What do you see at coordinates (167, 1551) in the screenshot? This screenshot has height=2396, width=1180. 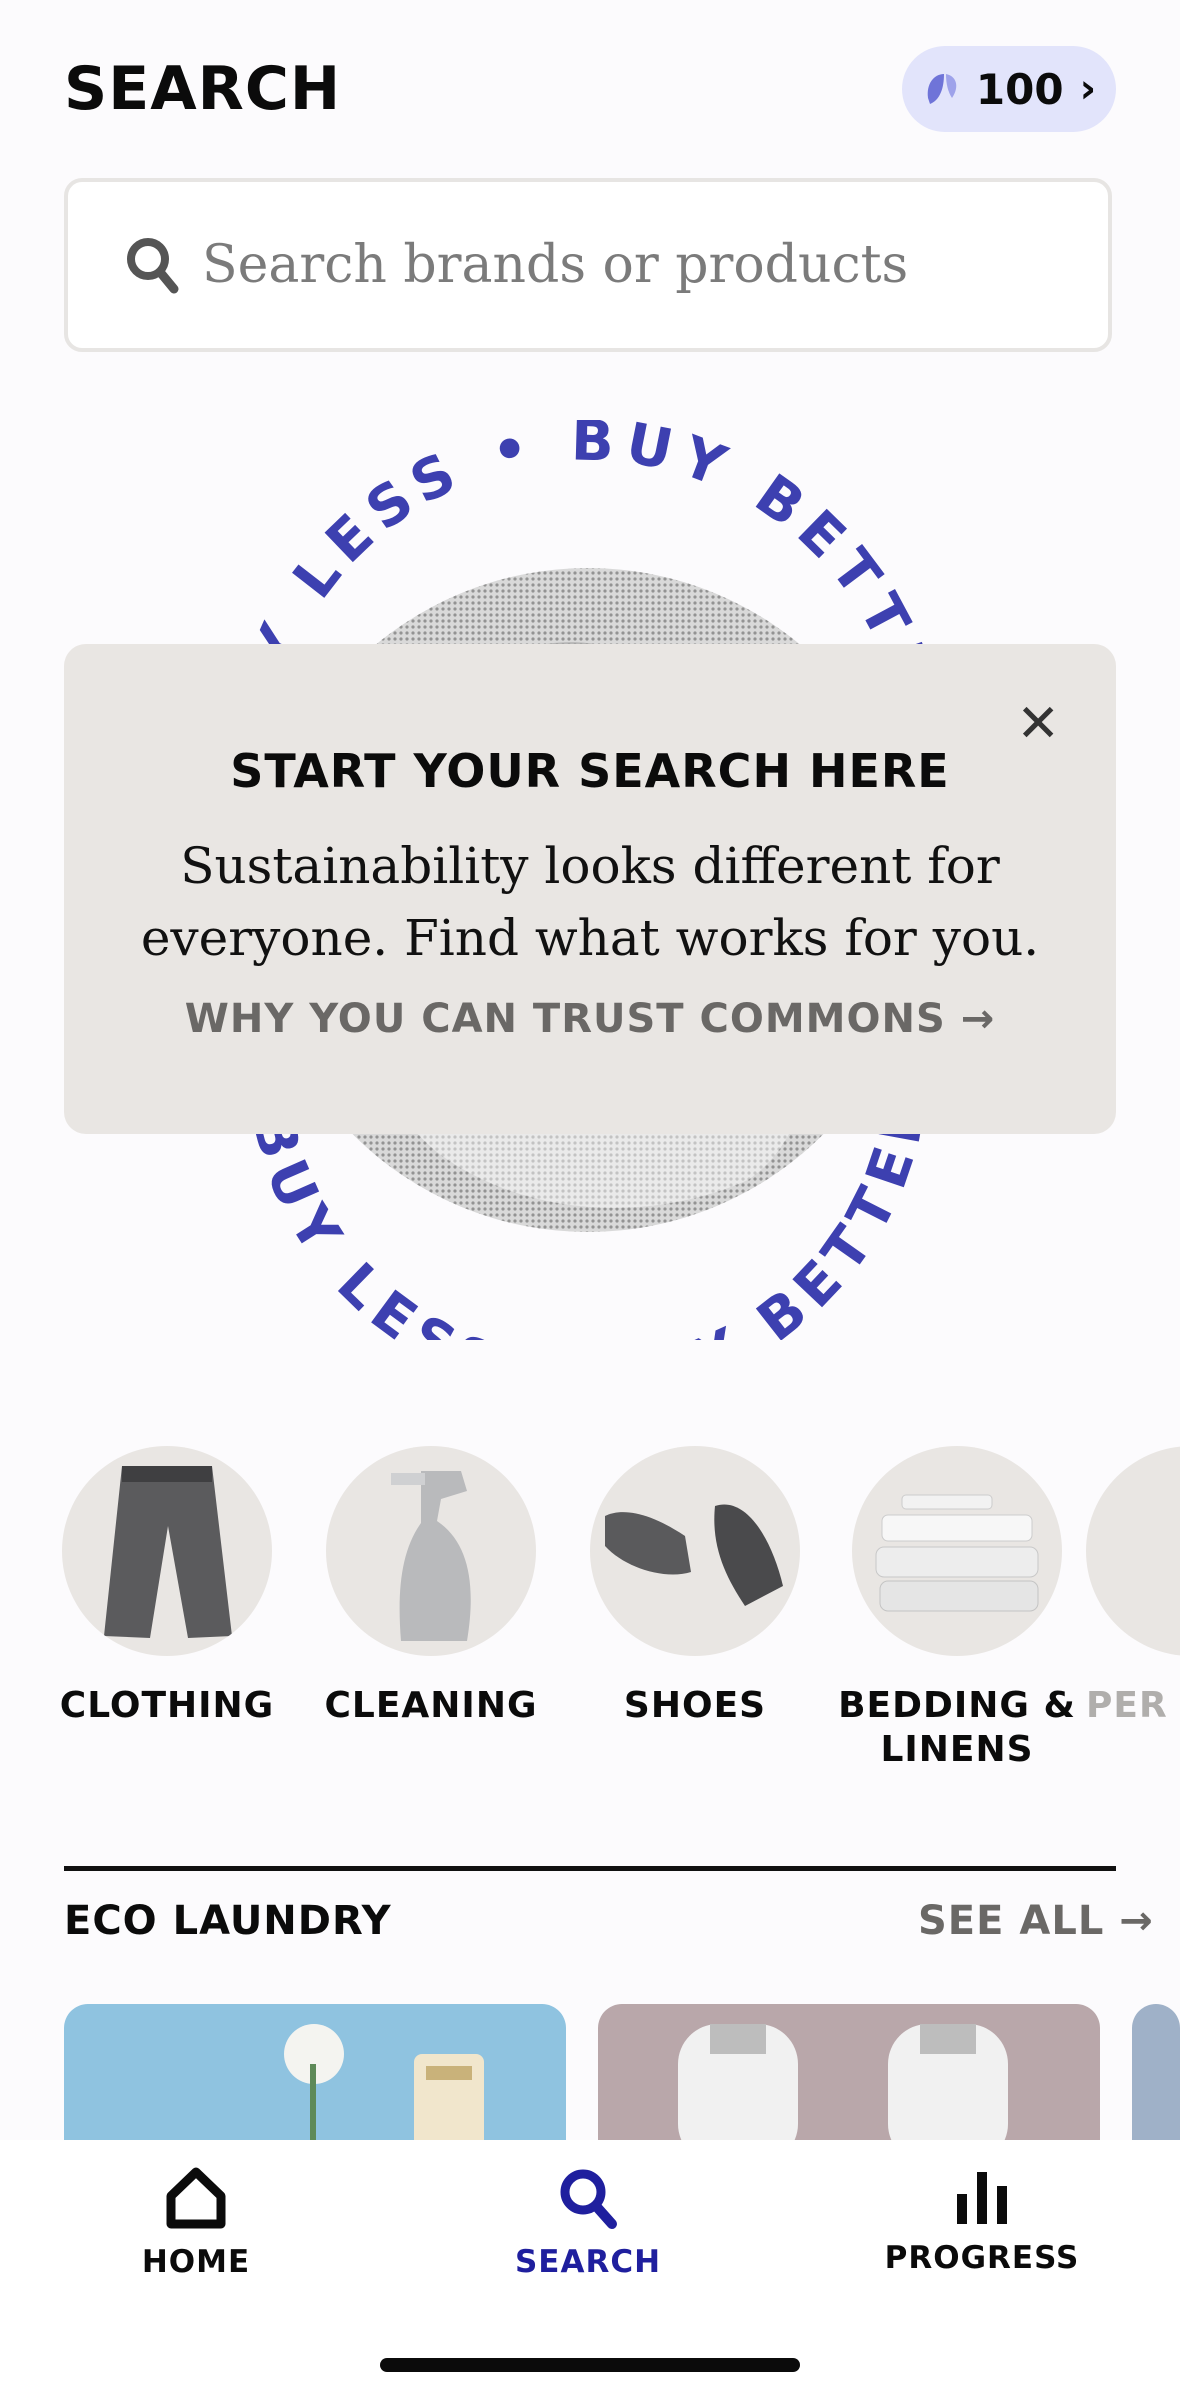 I see `jeans-icon` at bounding box center [167, 1551].